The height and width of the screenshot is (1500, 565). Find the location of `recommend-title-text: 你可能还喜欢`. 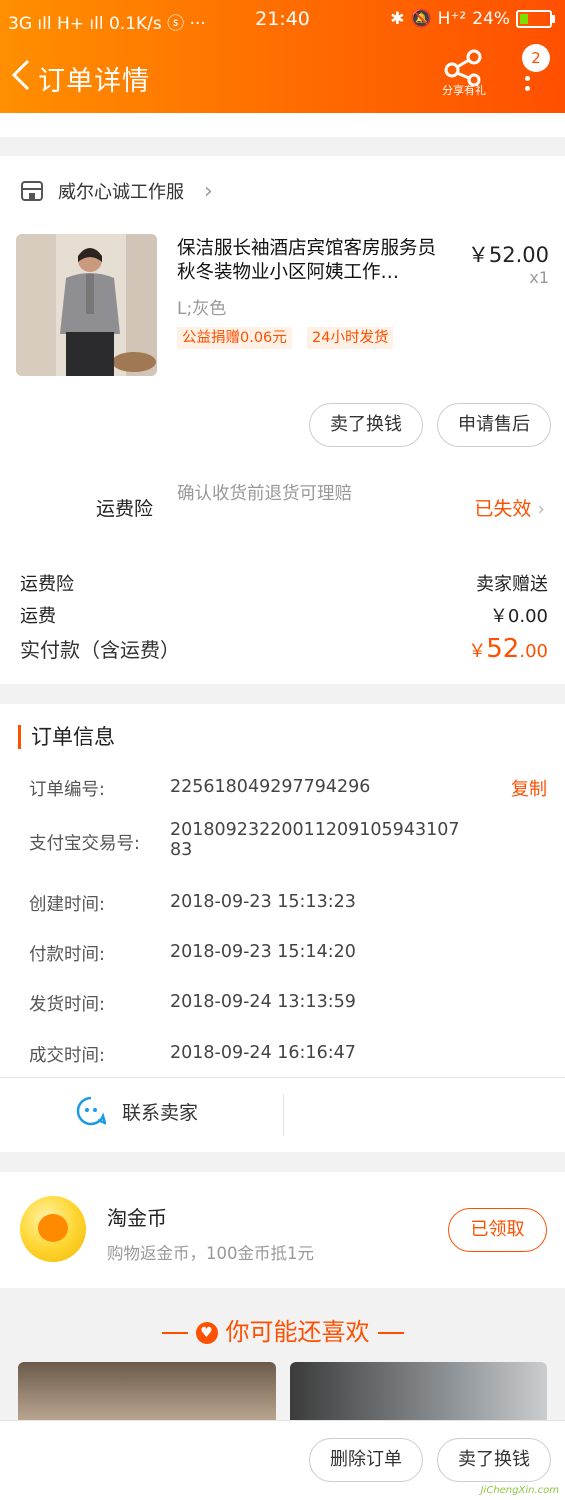

recommend-title-text: 你可能还喜欢 is located at coordinates (297, 1332).